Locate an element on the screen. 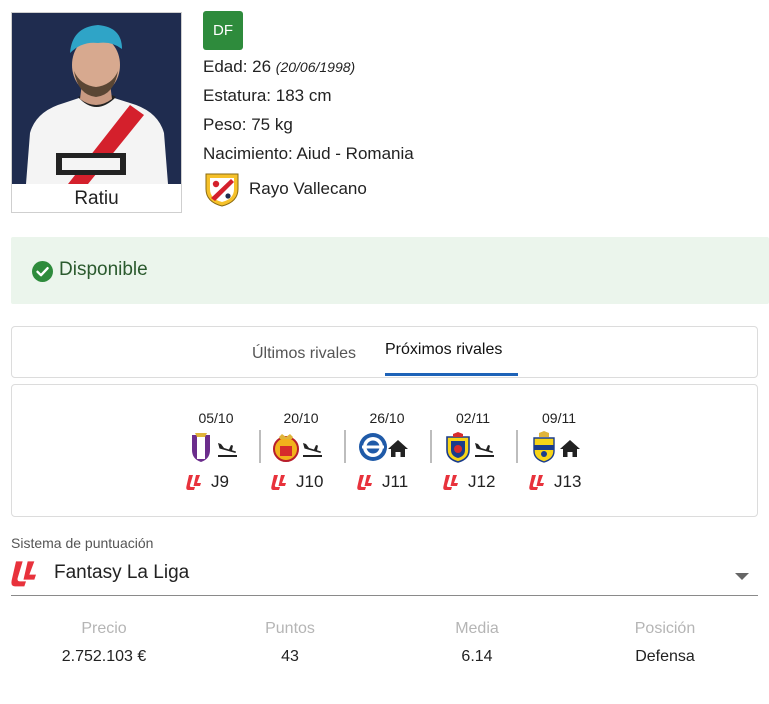  fixture-round-label: J12 is located at coordinates (482, 481).